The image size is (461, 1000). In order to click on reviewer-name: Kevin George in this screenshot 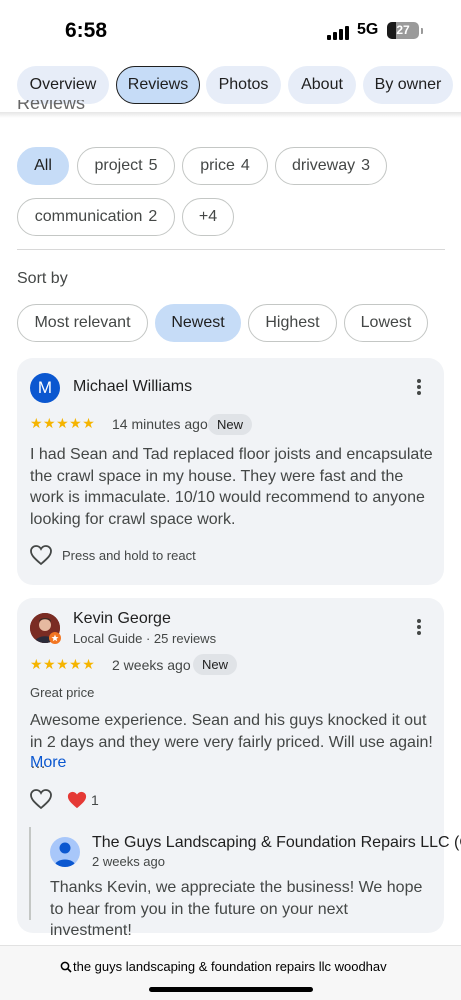, I will do `click(122, 619)`.